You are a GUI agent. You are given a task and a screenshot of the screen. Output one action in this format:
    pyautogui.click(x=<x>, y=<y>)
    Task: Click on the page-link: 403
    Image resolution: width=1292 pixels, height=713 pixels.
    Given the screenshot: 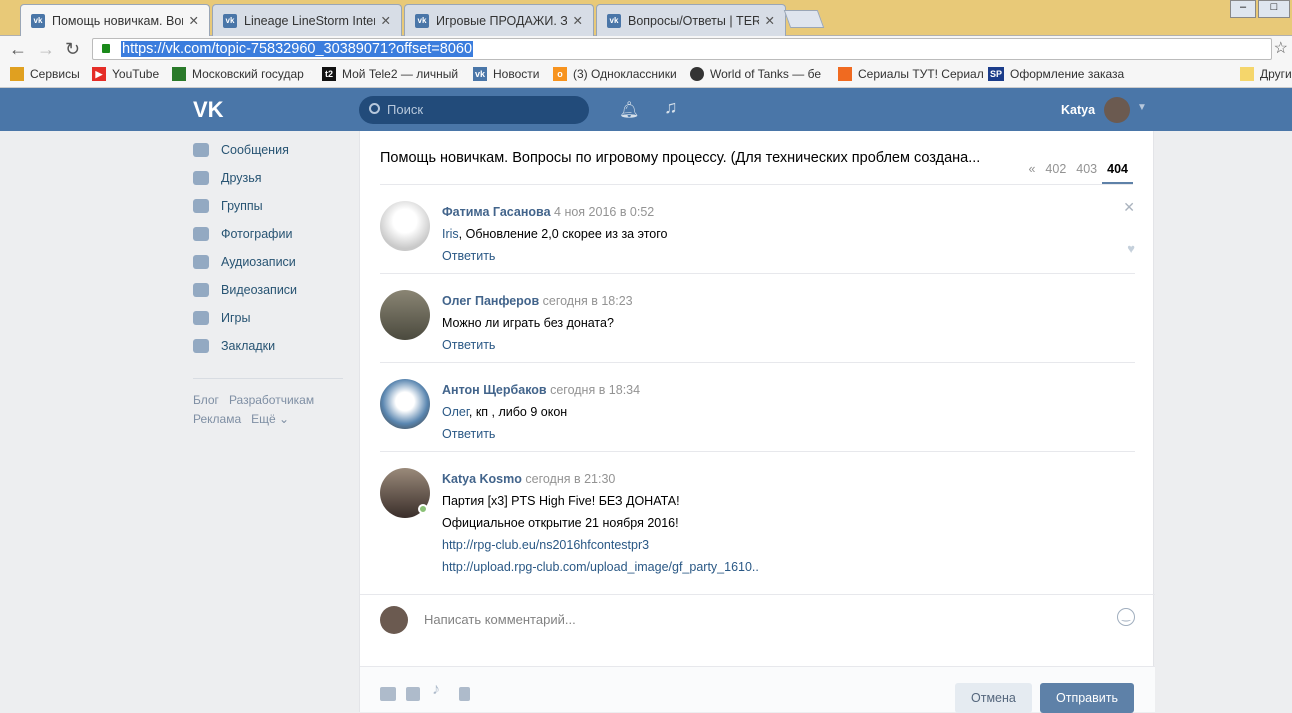 What is the action you would take?
    pyautogui.click(x=1086, y=171)
    